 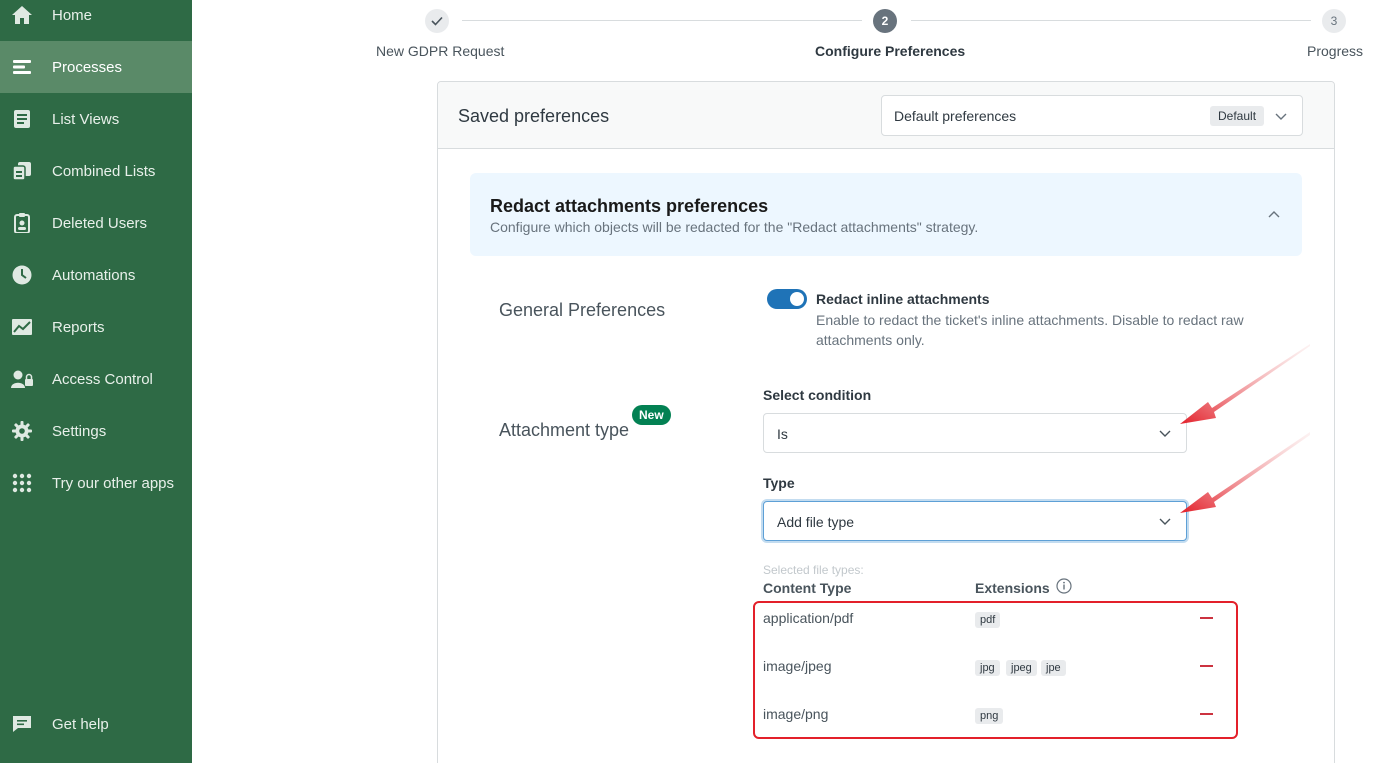 What do you see at coordinates (813, 570) in the screenshot?
I see `selected-file-types-caption: Selected file types:` at bounding box center [813, 570].